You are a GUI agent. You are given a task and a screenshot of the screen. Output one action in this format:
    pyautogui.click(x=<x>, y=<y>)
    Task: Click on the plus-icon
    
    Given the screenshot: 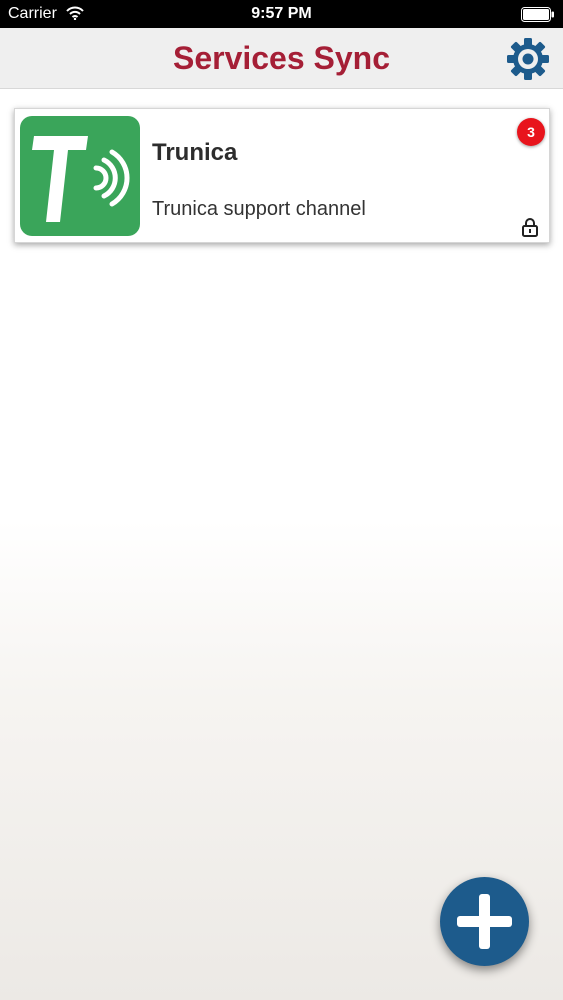 What is the action you would take?
    pyautogui.click(x=484, y=921)
    